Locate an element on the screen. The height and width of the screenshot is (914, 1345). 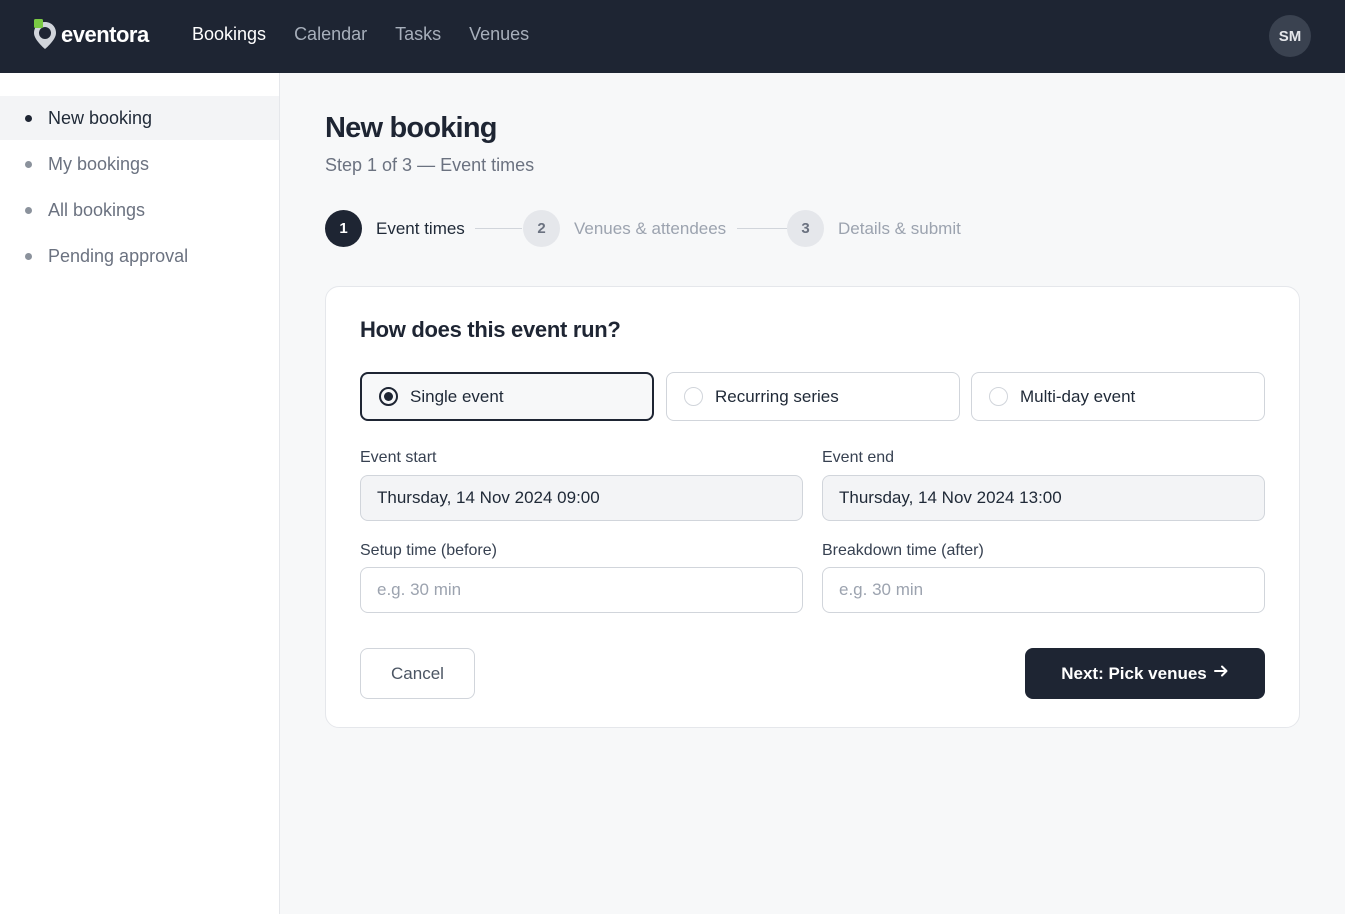
step-number: 3 is located at coordinates (805, 228).